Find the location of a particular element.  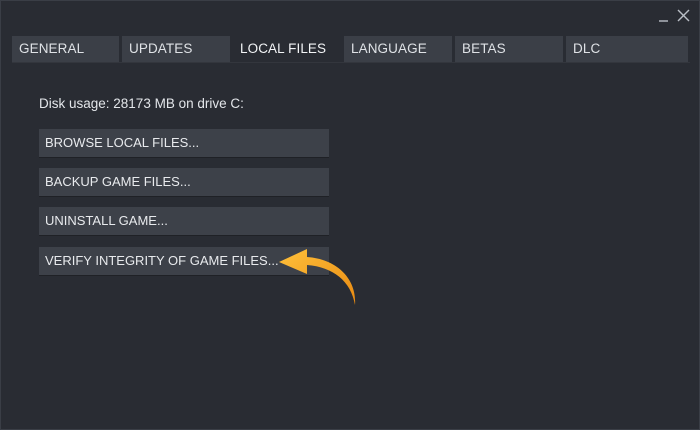

tab-language: LANGUAGE is located at coordinates (398, 49).